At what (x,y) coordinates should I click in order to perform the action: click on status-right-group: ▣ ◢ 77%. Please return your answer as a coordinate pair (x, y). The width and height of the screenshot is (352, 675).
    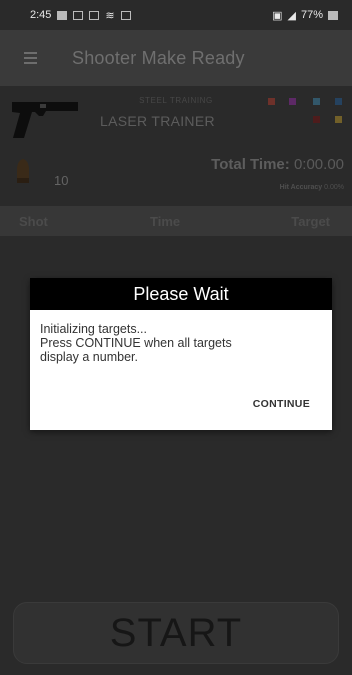
    Looking at the image, I should click on (305, 15).